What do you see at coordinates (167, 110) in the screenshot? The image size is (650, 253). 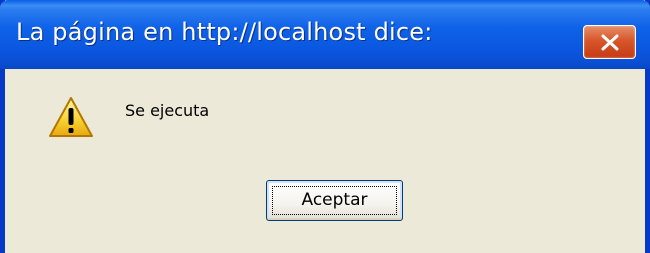 I see `dialog-message: Se ejecuta` at bounding box center [167, 110].